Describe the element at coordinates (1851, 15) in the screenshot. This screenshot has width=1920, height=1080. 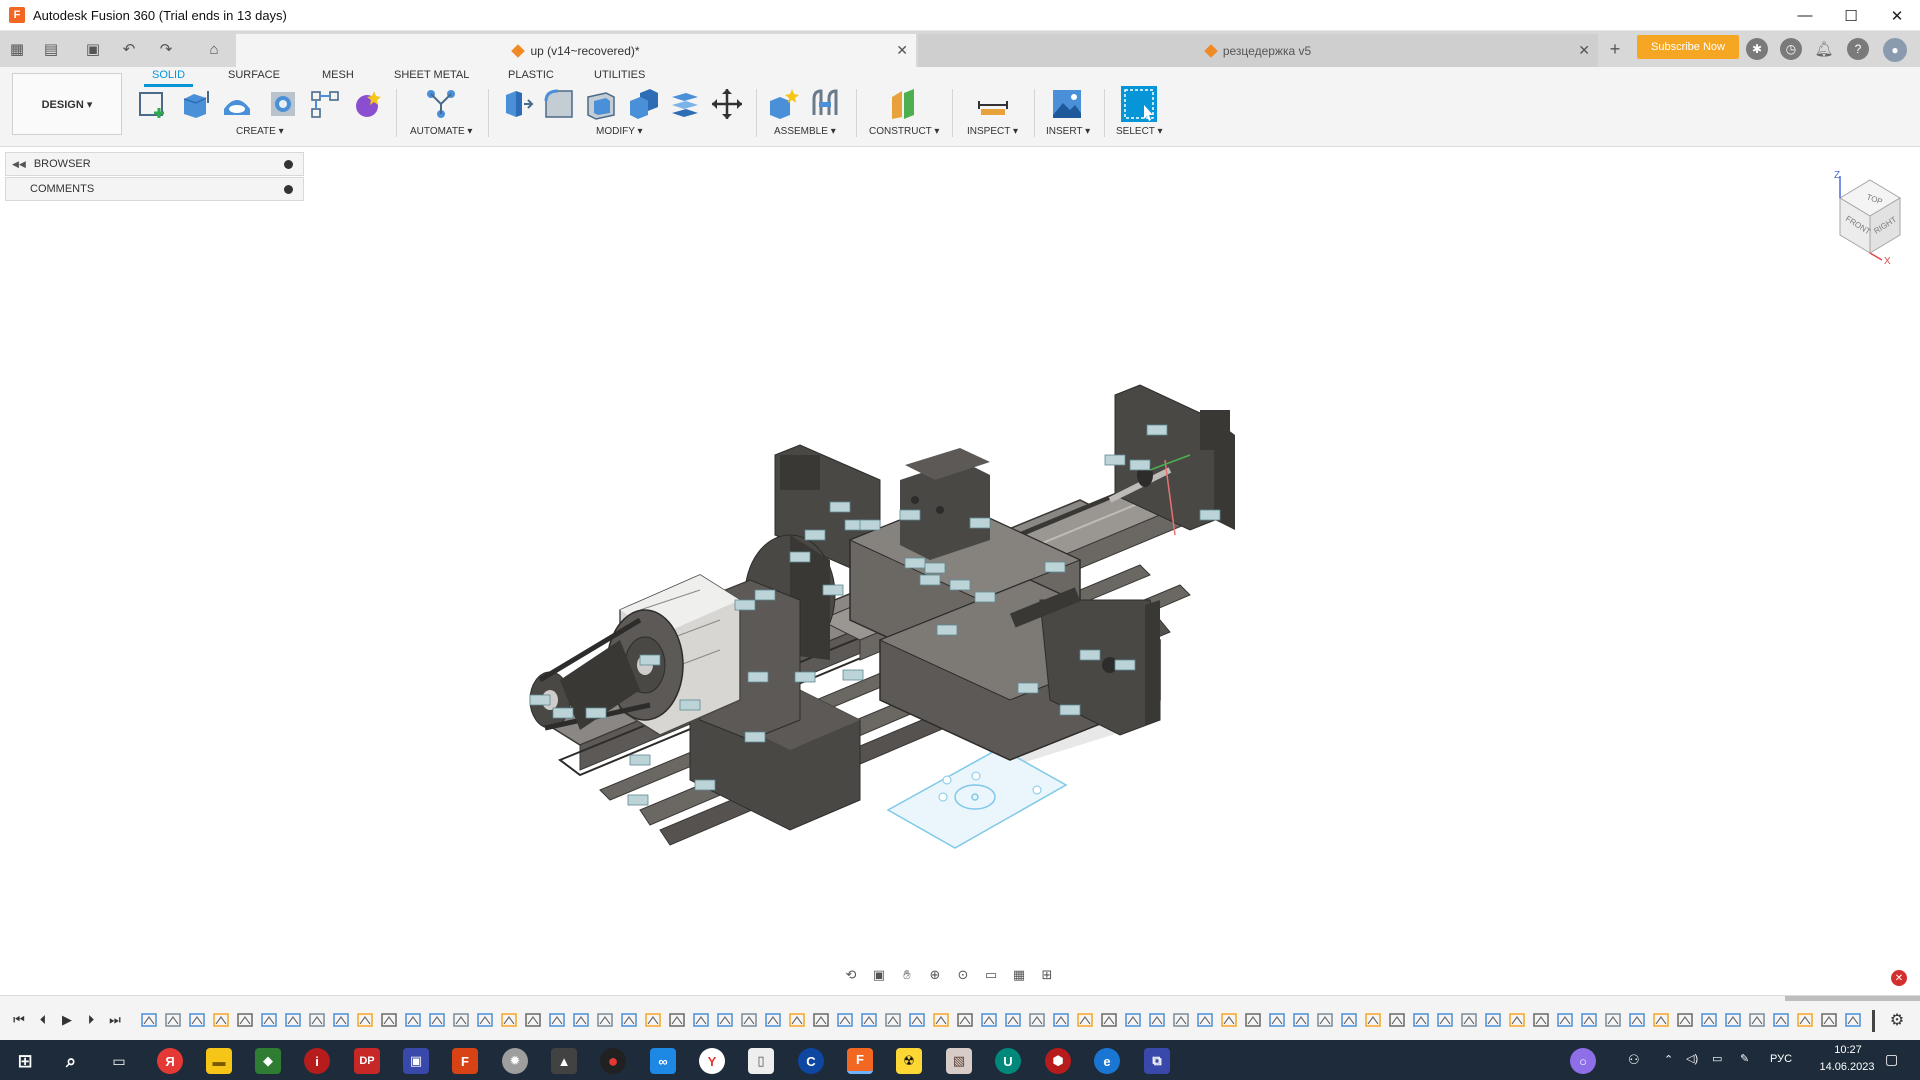
I see `maximize-button: ☐` at that location.